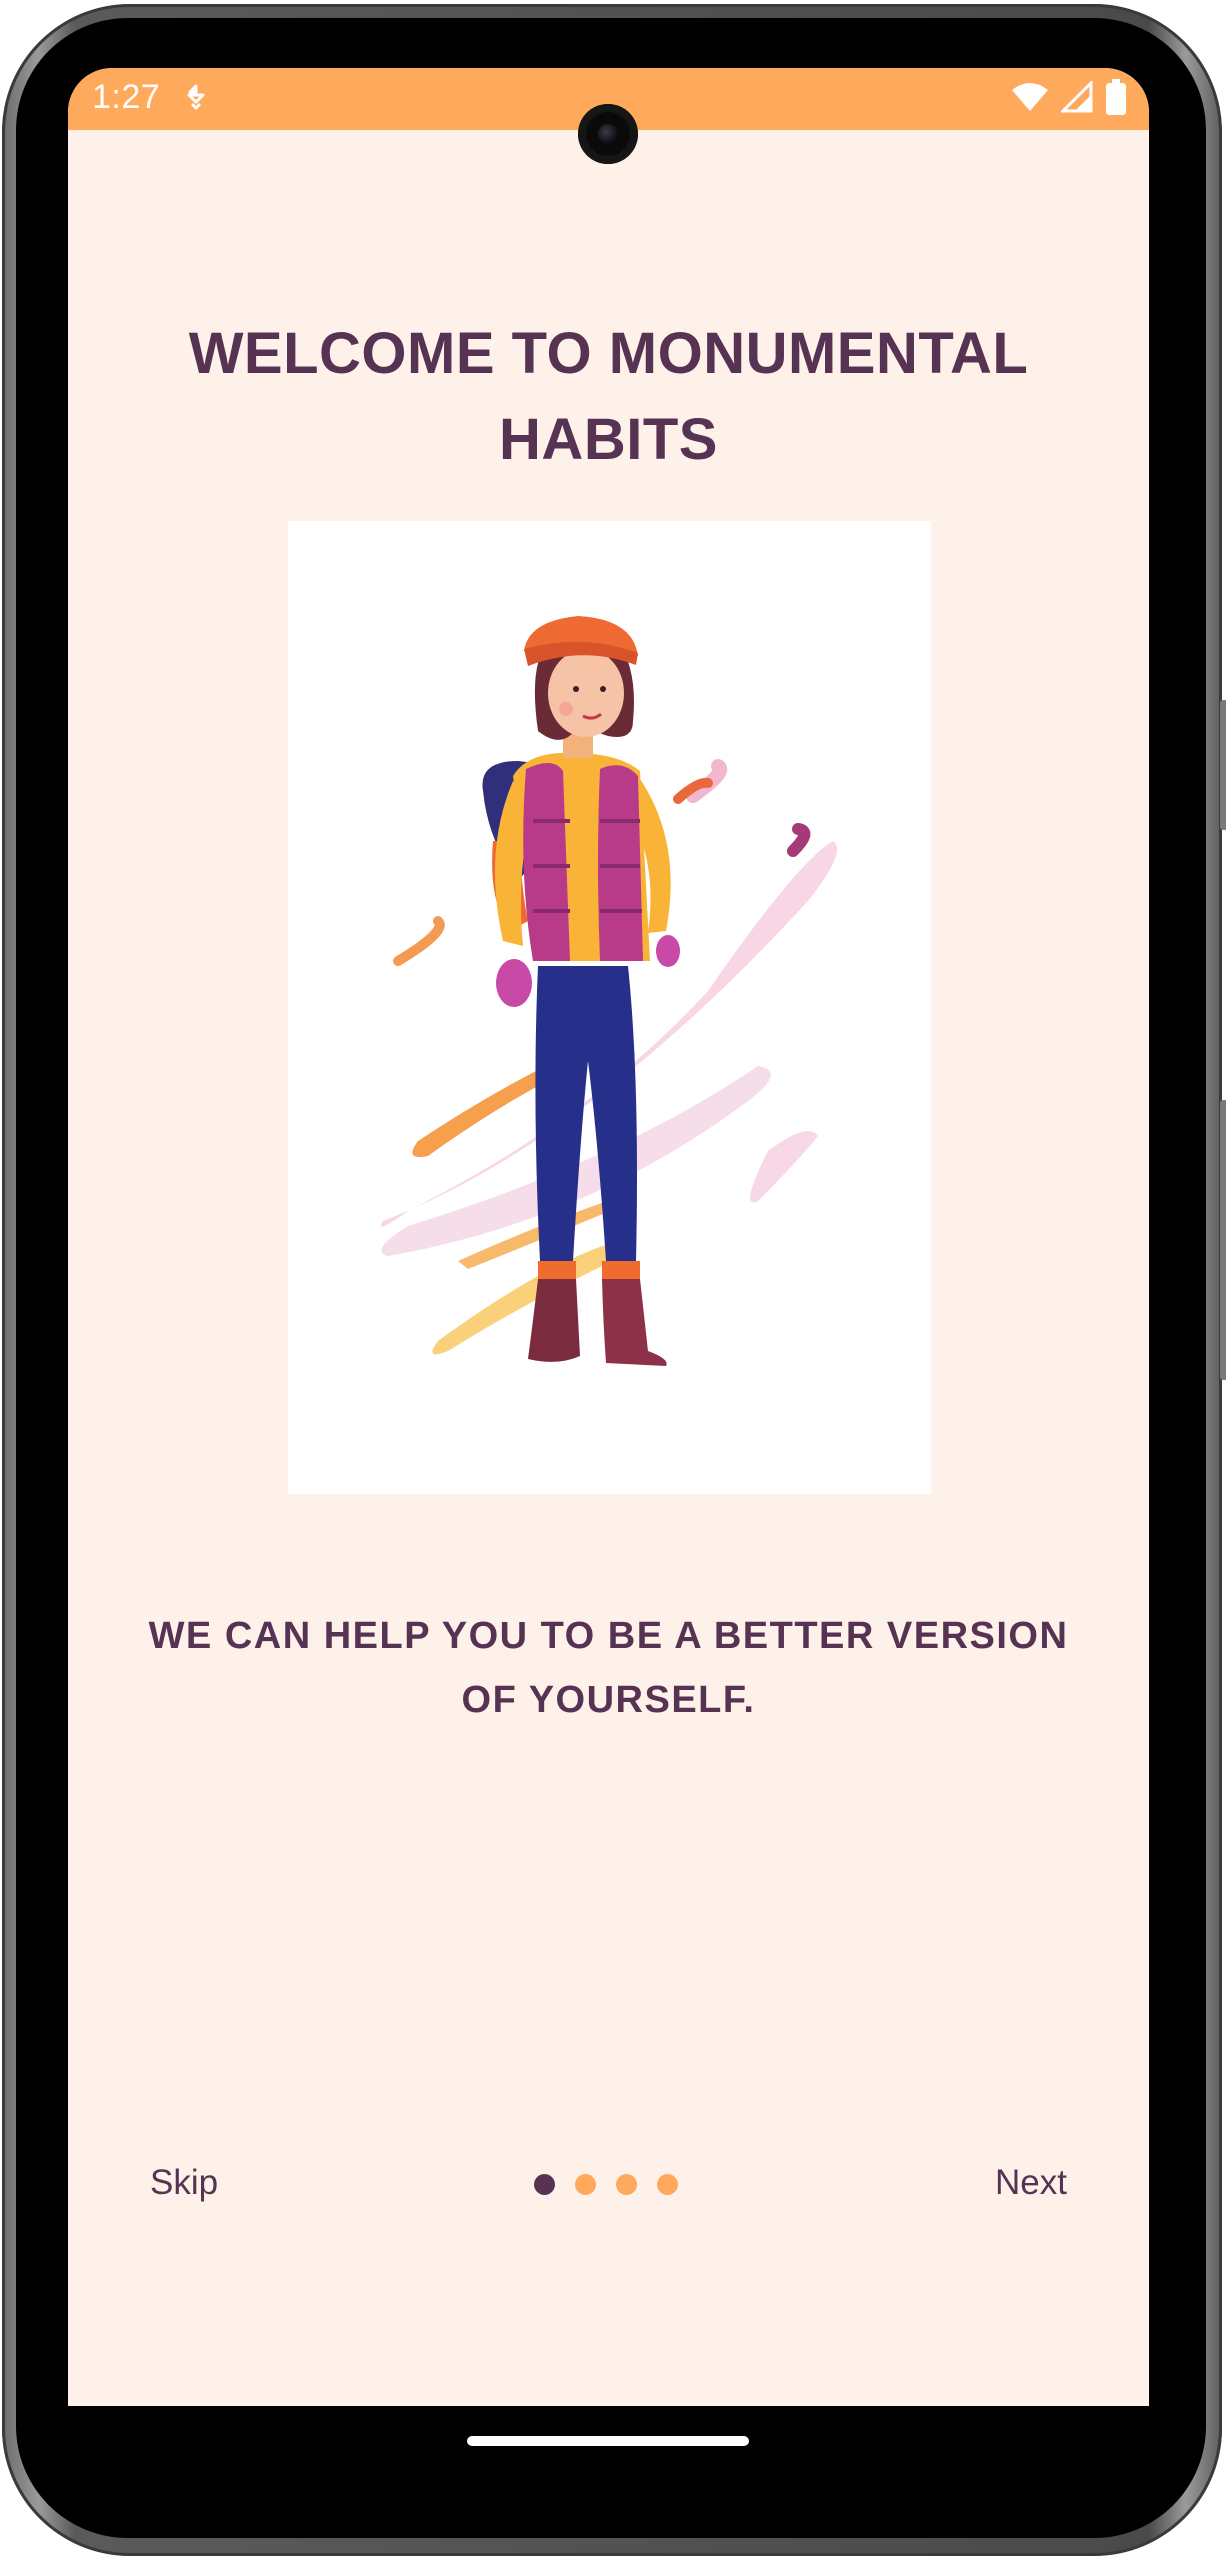 Image resolution: width=1226 pixels, height=2559 pixels. Describe the element at coordinates (1076, 98) in the screenshot. I see `signal-icon` at that location.